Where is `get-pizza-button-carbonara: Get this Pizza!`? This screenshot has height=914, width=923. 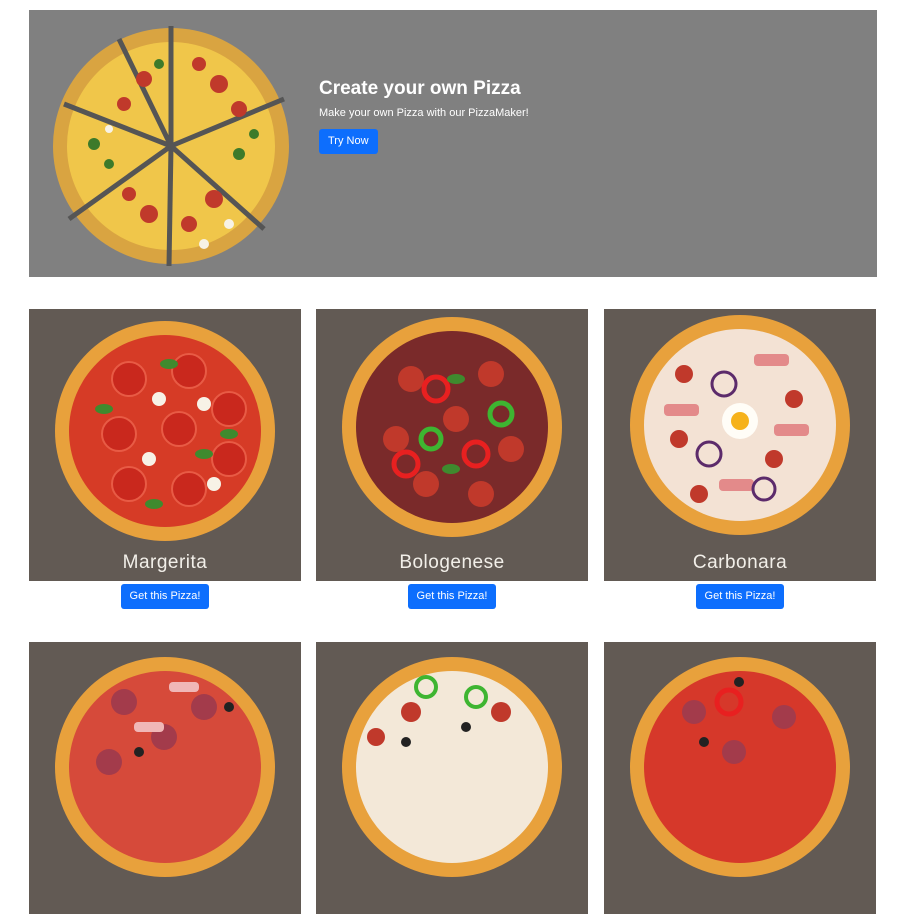
get-pizza-button-carbonara: Get this Pizza! is located at coordinates (740, 596).